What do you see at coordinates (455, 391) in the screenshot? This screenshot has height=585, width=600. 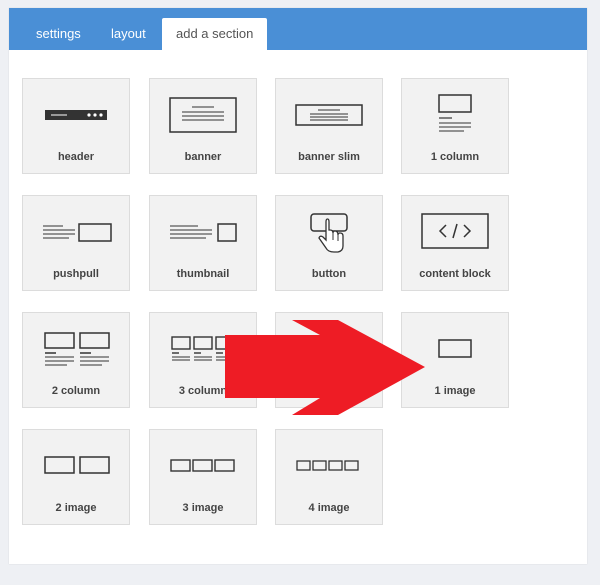 I see `section-label: 1 image` at bounding box center [455, 391].